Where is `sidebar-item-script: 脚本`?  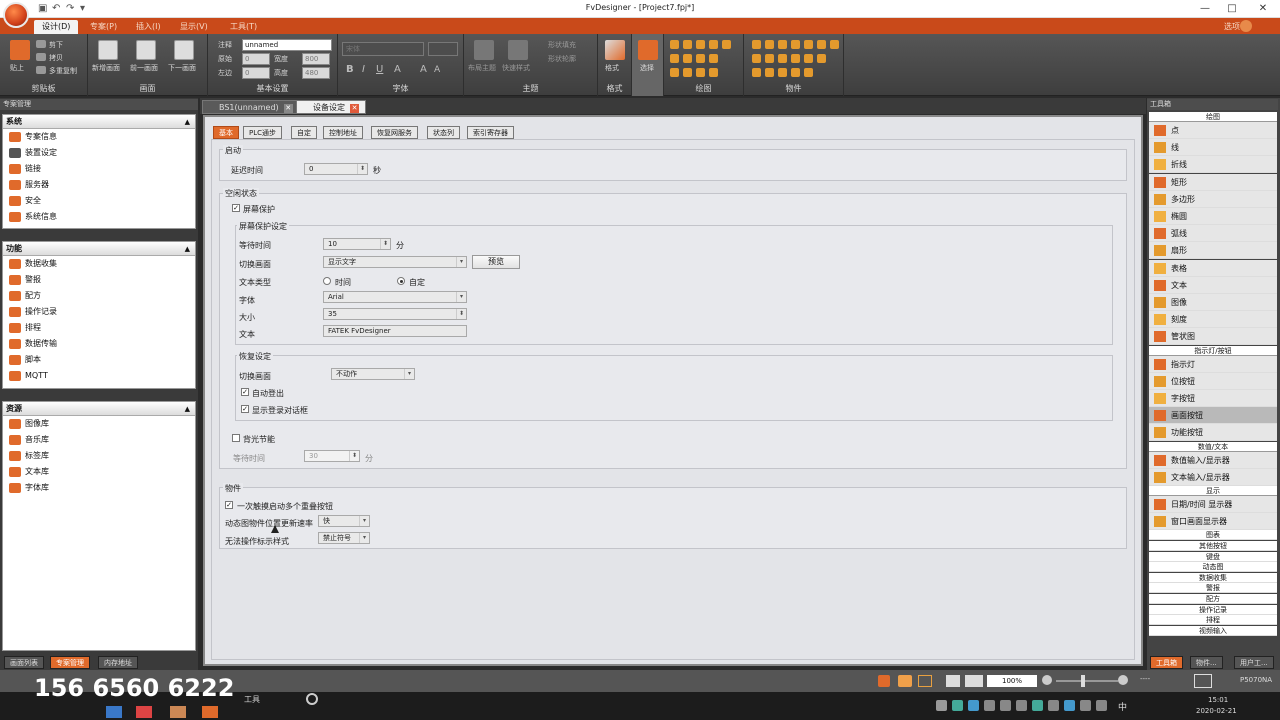
sidebar-item-script: 脚本 is located at coordinates (99, 360).